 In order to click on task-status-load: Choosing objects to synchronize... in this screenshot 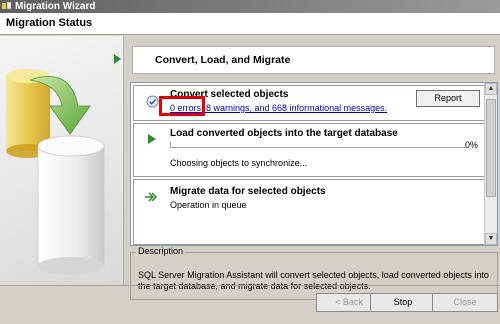, I will do `click(239, 163)`.